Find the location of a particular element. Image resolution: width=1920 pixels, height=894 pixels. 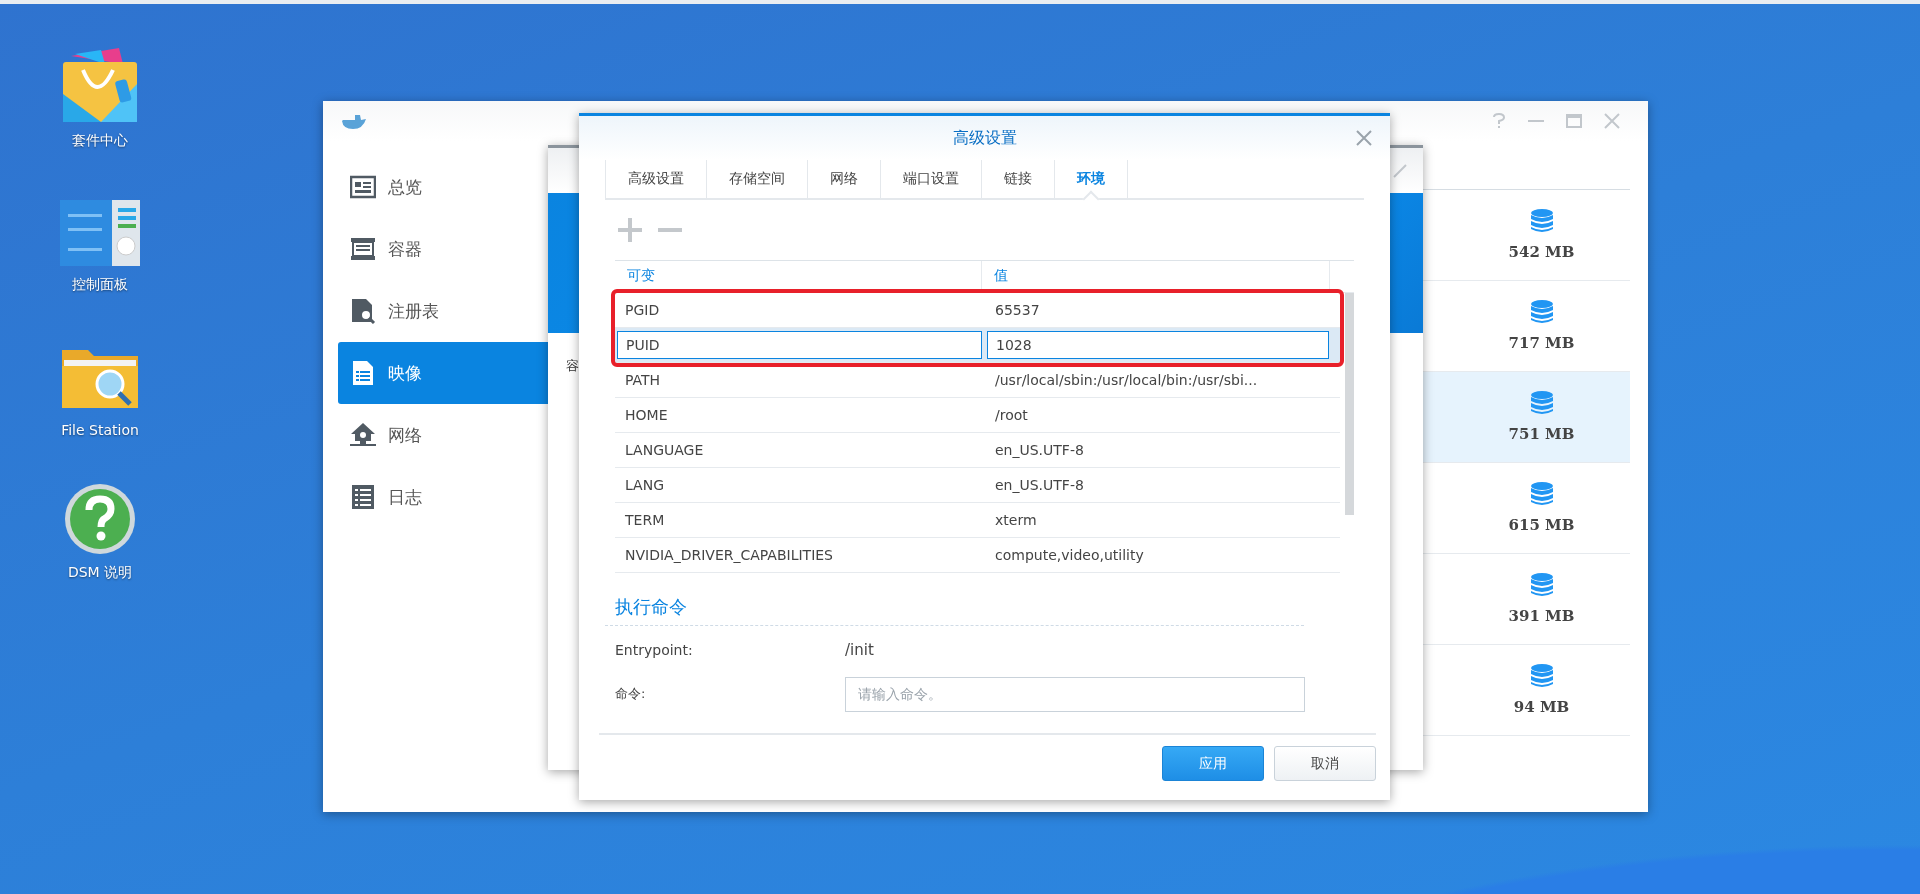

sidebar-item: 容器 is located at coordinates (443, 249).